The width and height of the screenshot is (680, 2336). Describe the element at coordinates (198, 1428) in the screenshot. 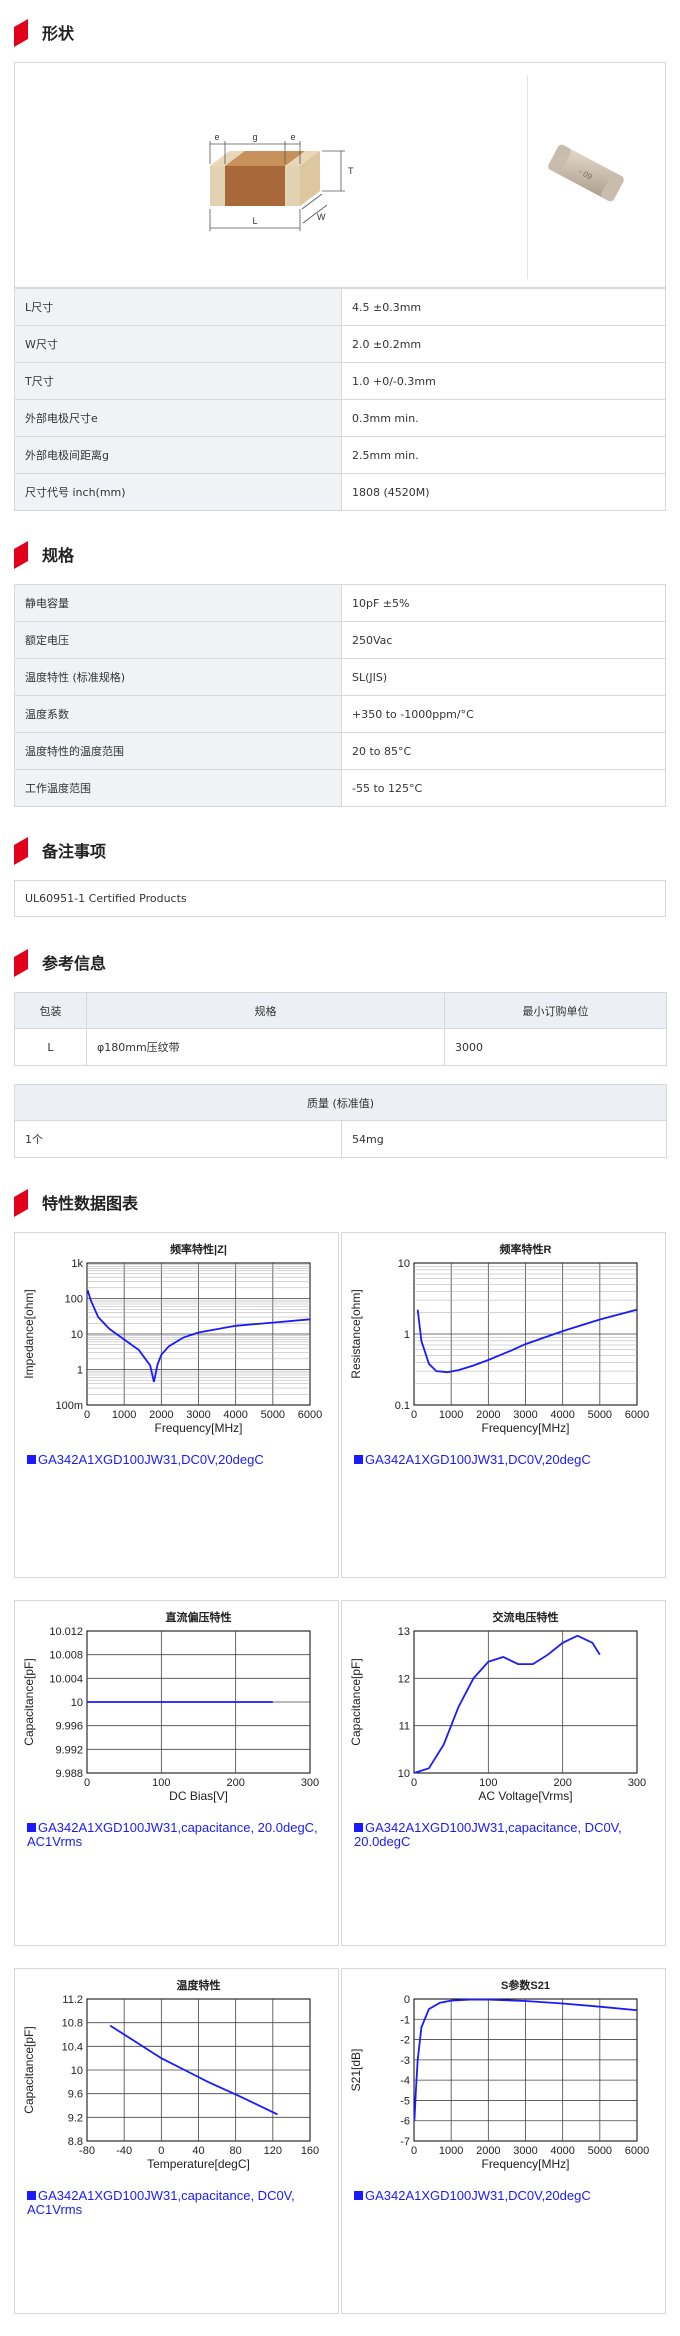

I see `x-axis-label: Frequency[MHz]` at that location.